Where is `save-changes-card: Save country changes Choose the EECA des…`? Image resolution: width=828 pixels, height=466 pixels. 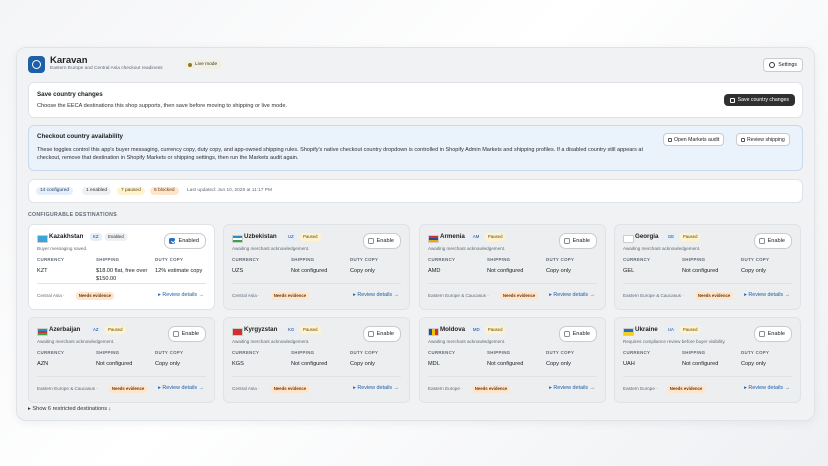
save-changes-card: Save country changes Choose the EECA des… is located at coordinates (415, 100).